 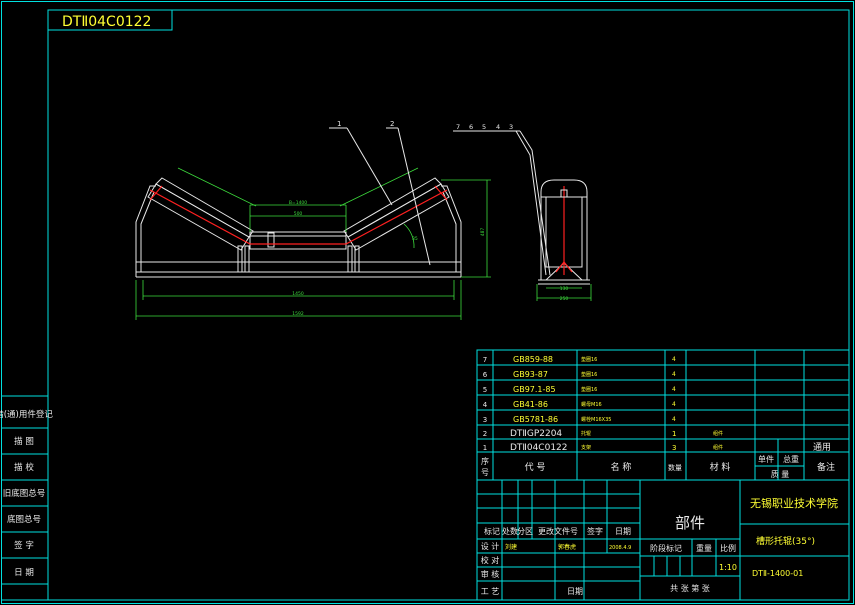 What do you see at coordinates (718, 447) in the screenshot?
I see `part-material-6: 组件` at bounding box center [718, 447].